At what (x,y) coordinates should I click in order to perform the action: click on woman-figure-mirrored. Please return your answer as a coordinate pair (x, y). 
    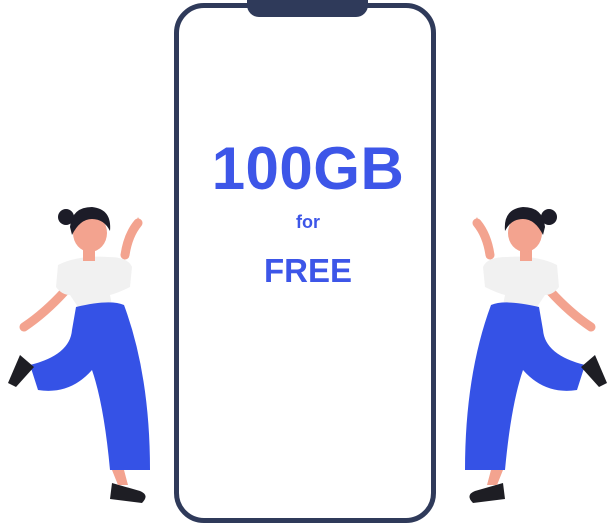
    Looking at the image, I should click on (536, 355).